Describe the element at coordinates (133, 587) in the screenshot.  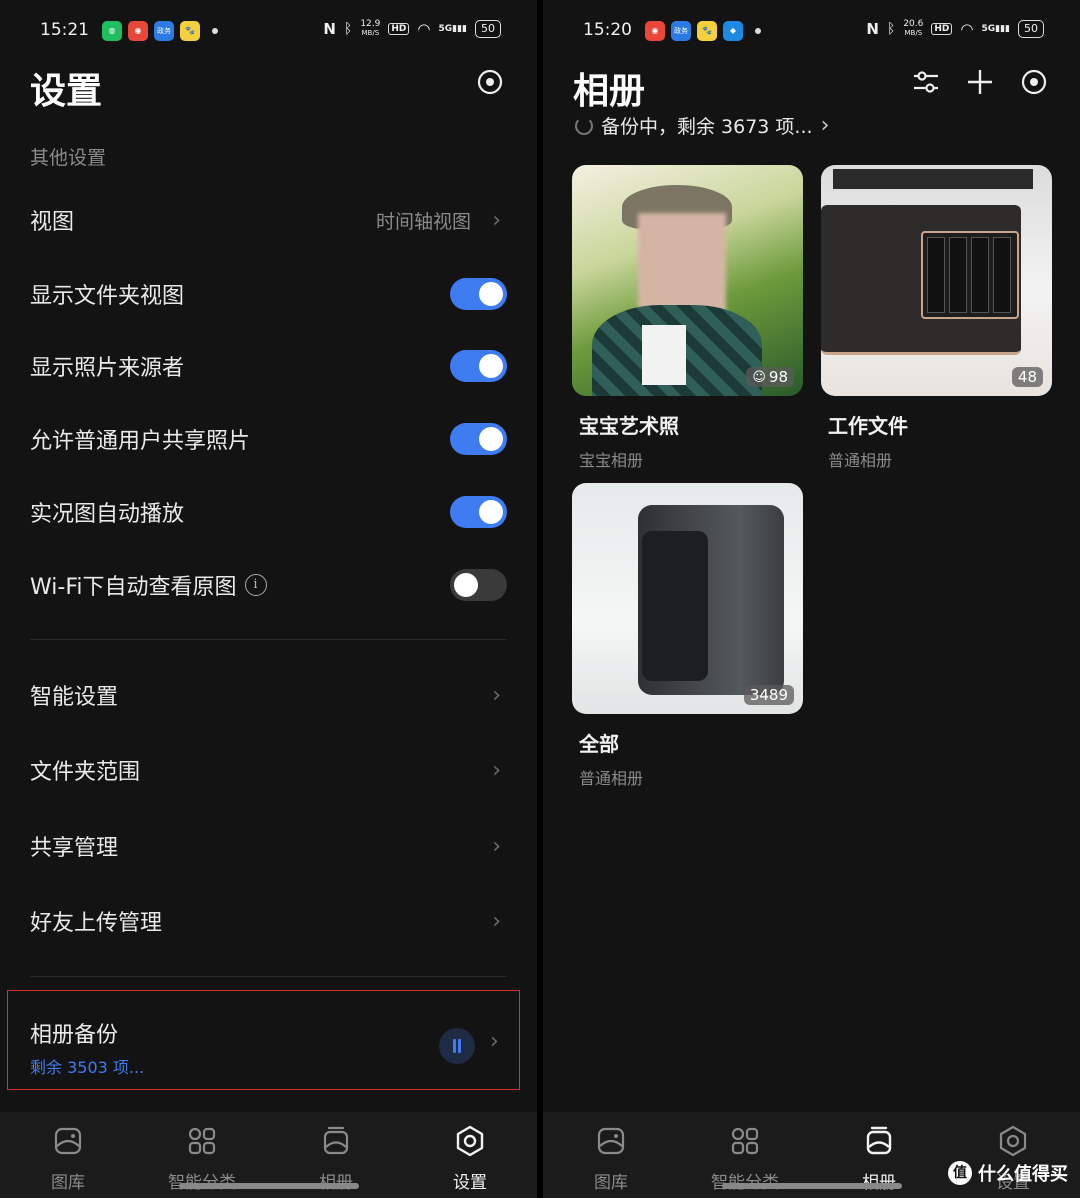
I see `setting-label: Wi-Fi下自动查看原图` at that location.